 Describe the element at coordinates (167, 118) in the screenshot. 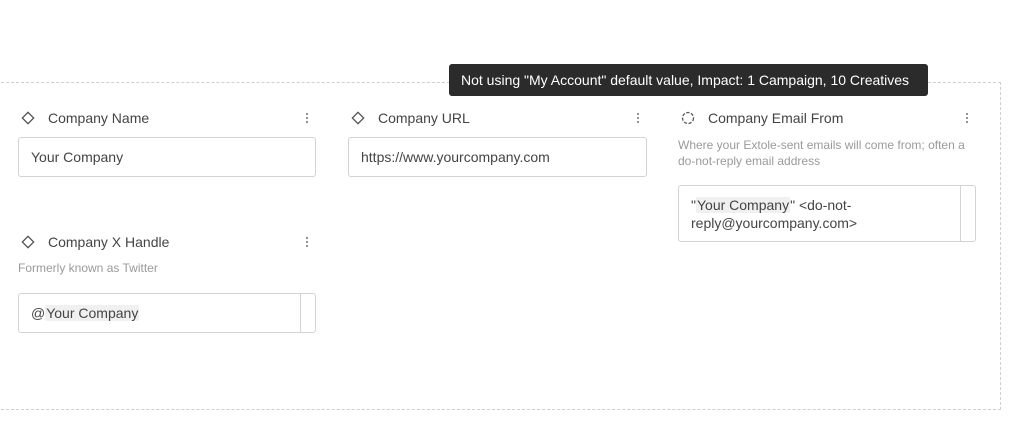

I see `field-header: Company Name` at that location.